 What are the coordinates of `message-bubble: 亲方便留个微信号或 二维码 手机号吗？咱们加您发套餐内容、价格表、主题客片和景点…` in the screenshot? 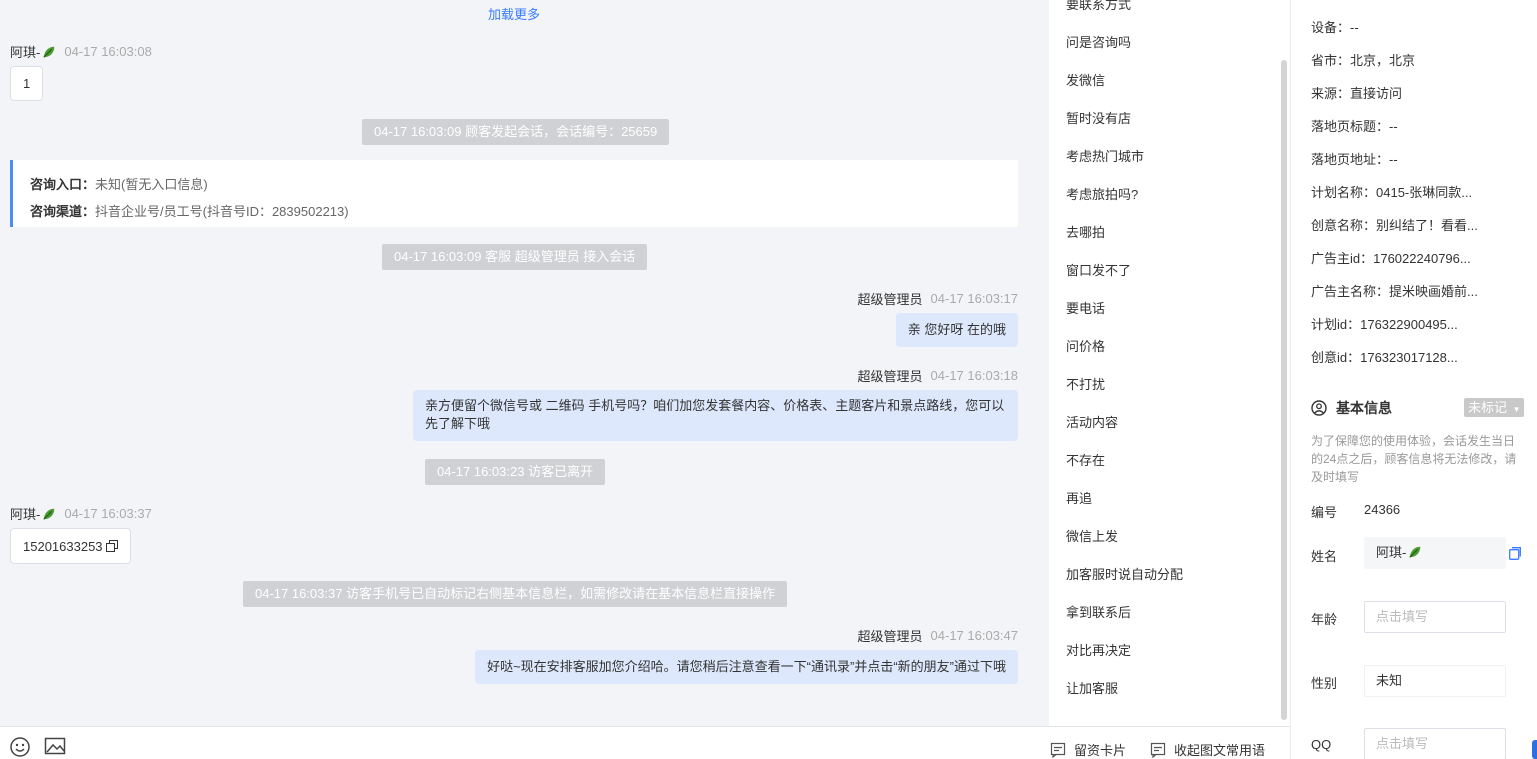 It's located at (715, 415).